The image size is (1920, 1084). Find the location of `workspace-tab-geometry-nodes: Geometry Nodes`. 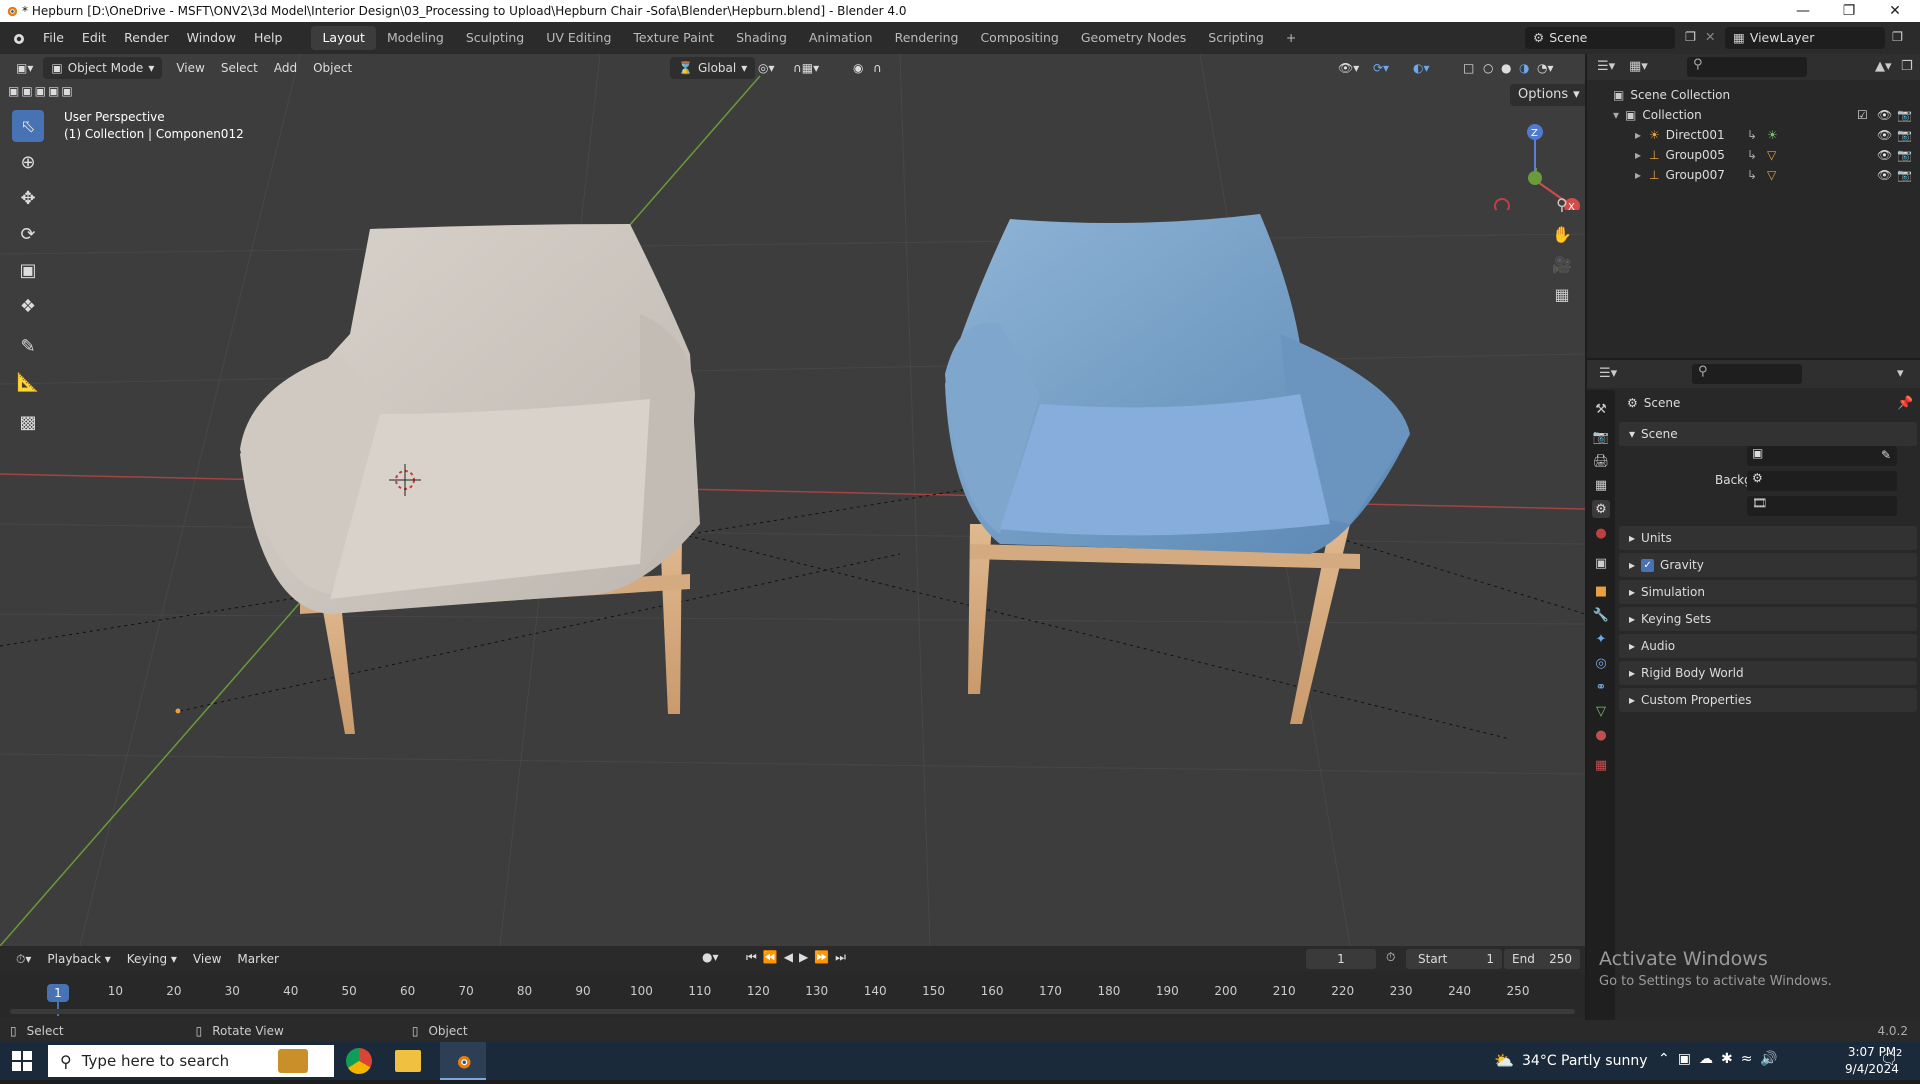

workspace-tab-geometry-nodes: Geometry Nodes is located at coordinates (1133, 38).